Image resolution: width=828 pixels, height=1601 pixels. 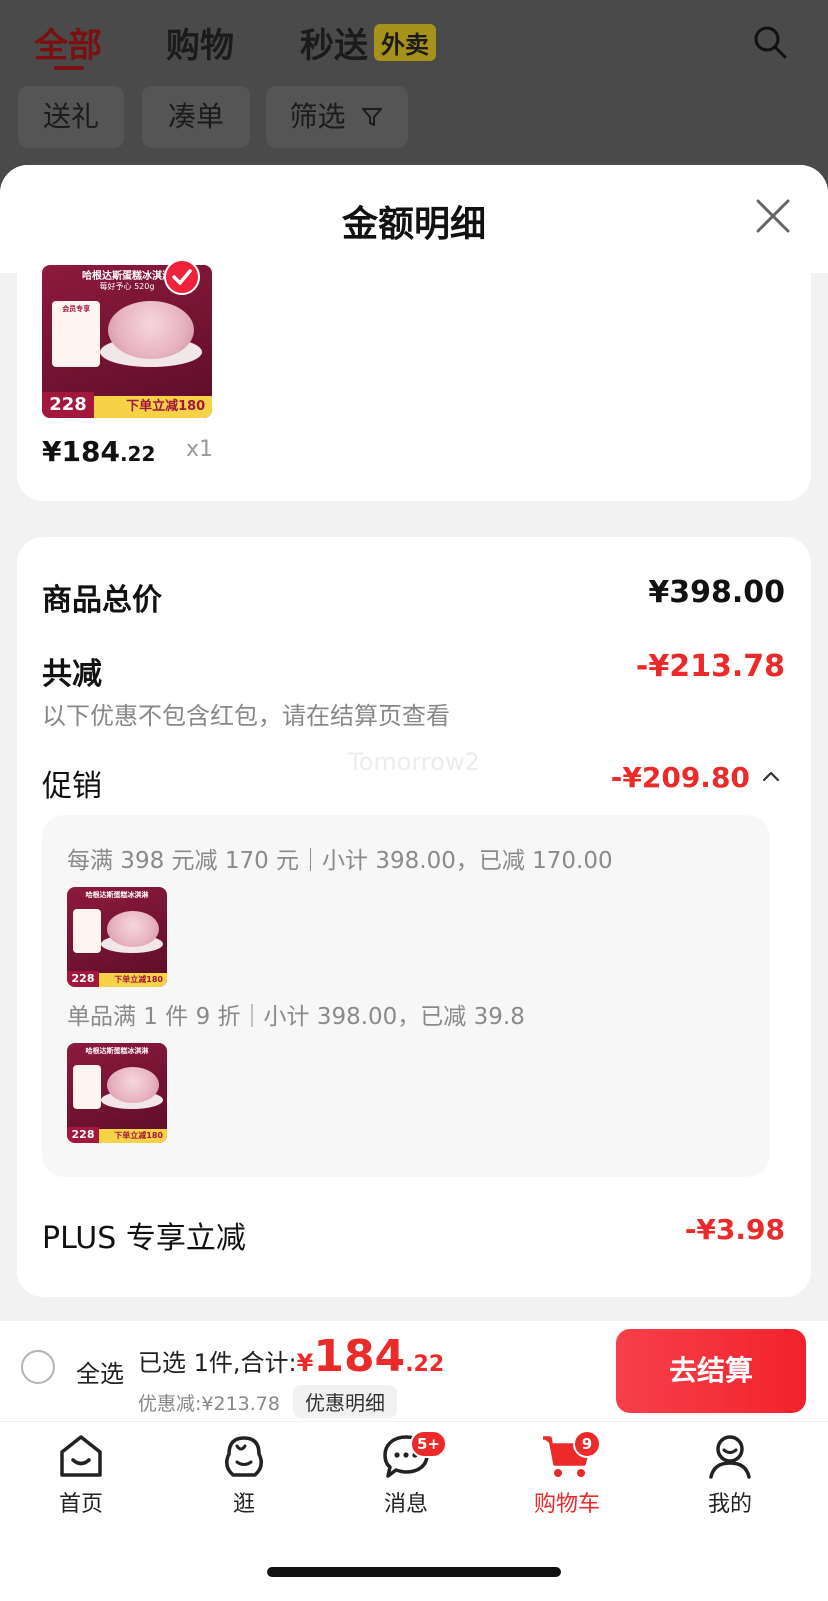 I want to click on promotion-toggle: -¥209.80, so click(x=696, y=777).